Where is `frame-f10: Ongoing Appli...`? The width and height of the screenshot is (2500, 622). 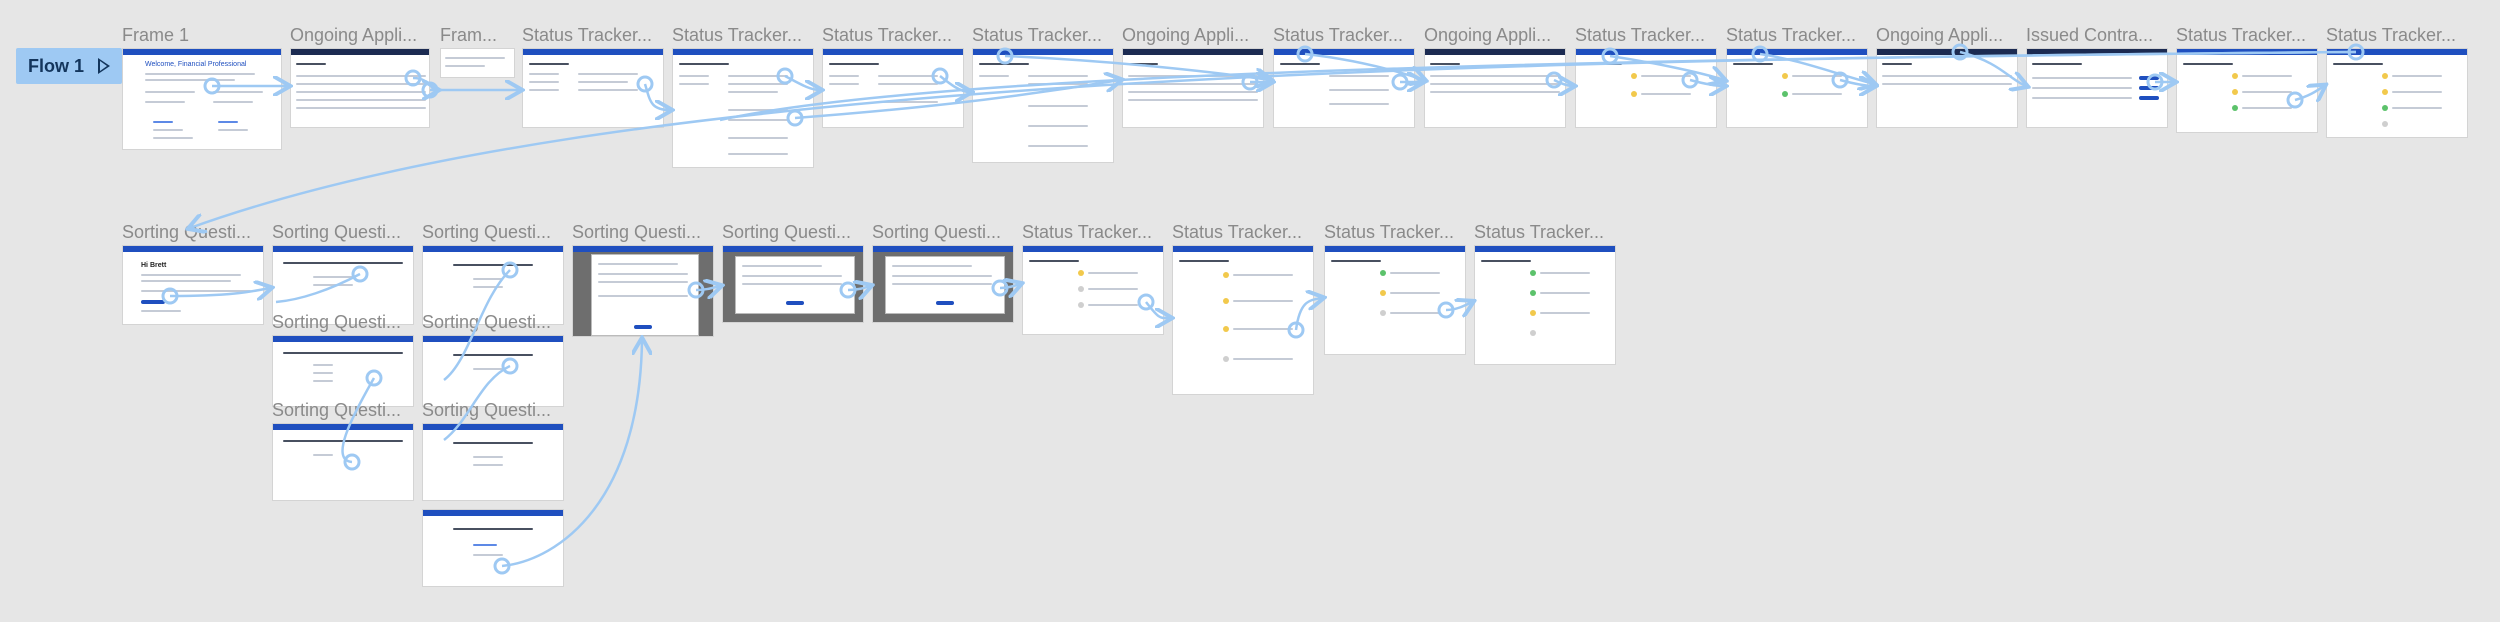
frame-f10: Ongoing Appli... is located at coordinates (1495, 77).